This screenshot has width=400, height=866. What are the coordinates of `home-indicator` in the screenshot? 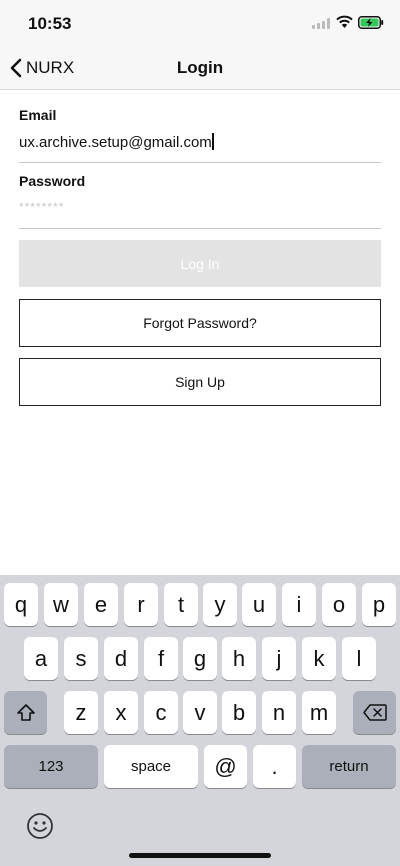 It's located at (200, 855).